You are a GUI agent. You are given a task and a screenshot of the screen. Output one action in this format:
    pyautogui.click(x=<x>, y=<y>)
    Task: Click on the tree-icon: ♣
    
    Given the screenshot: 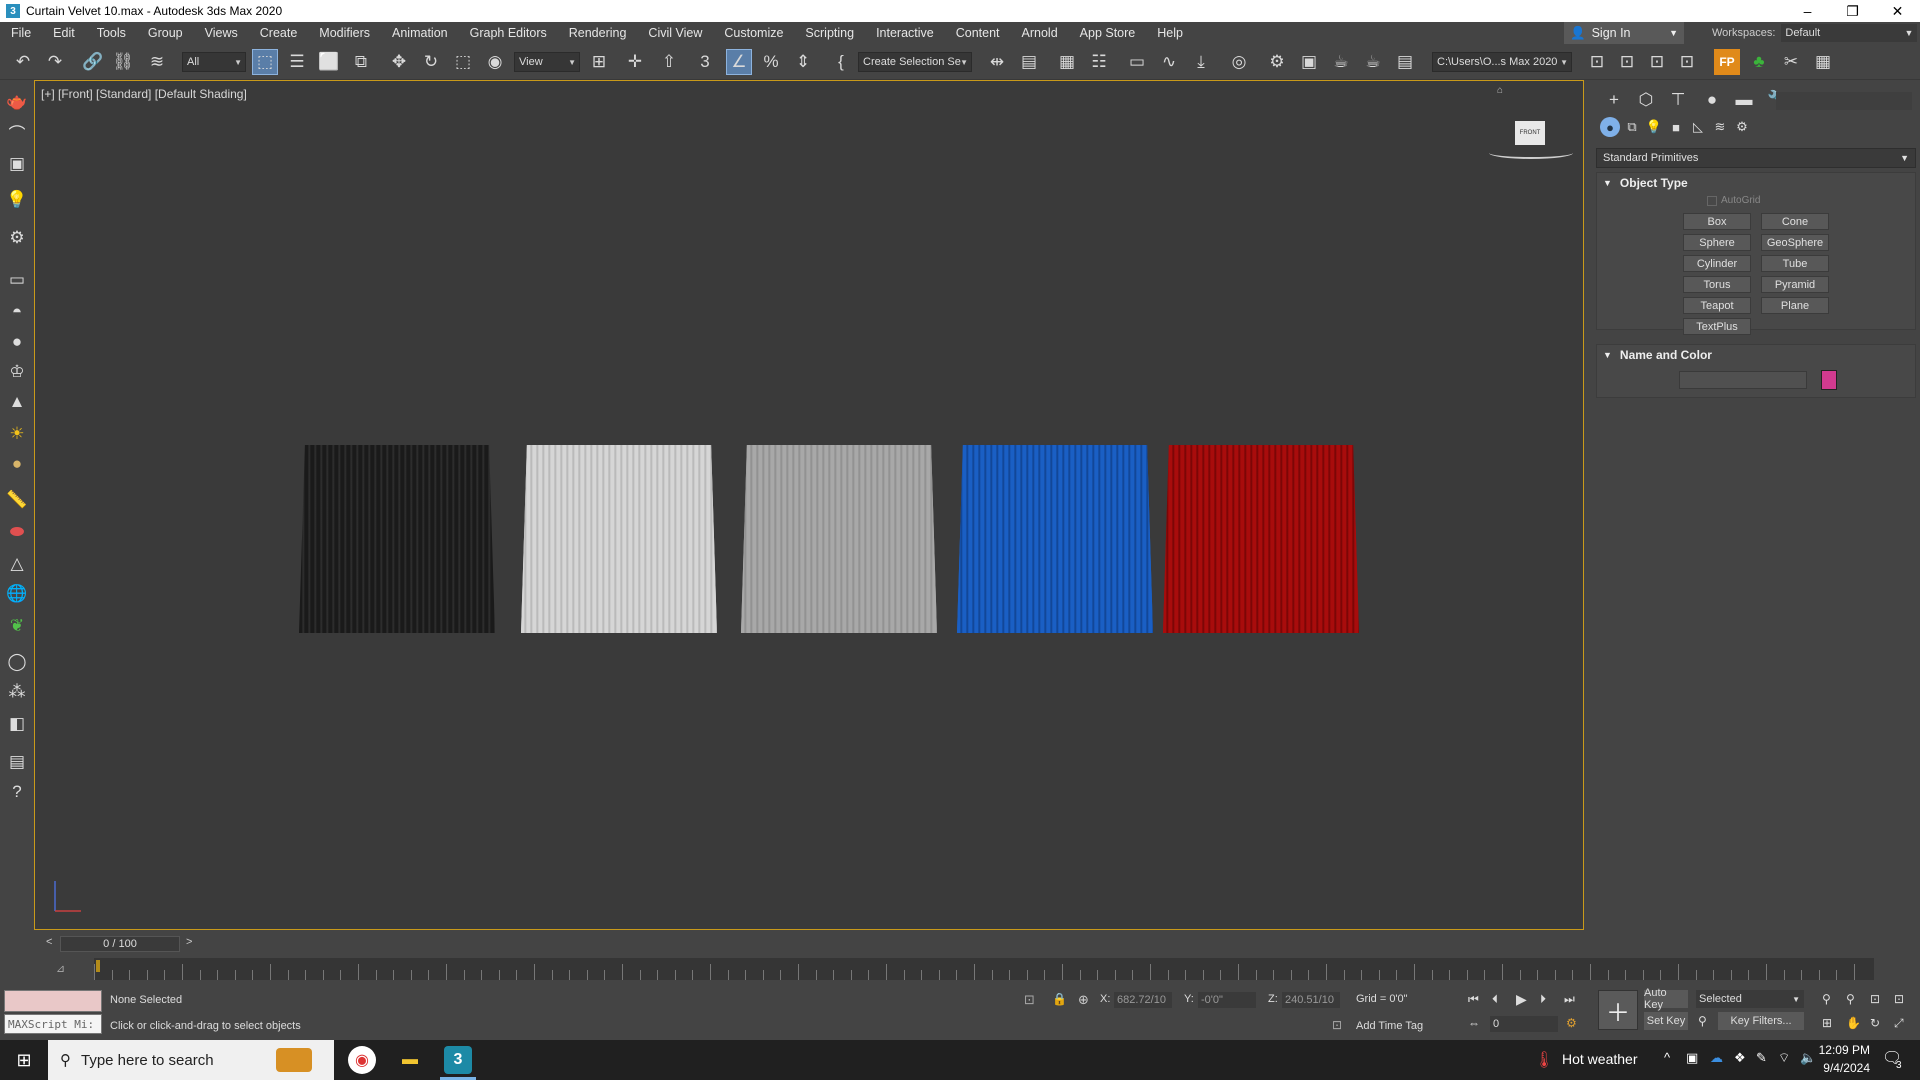 What is the action you would take?
    pyautogui.click(x=1759, y=62)
    